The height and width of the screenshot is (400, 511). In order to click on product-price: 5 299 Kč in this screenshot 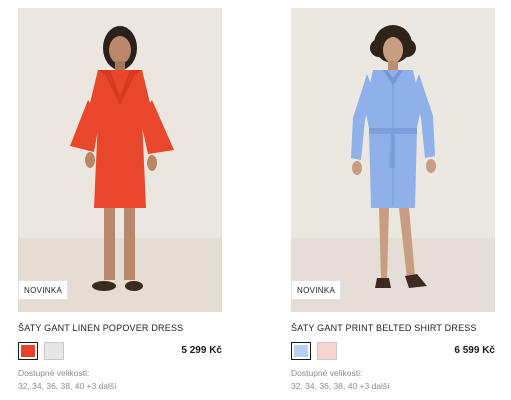, I will do `click(201, 350)`.